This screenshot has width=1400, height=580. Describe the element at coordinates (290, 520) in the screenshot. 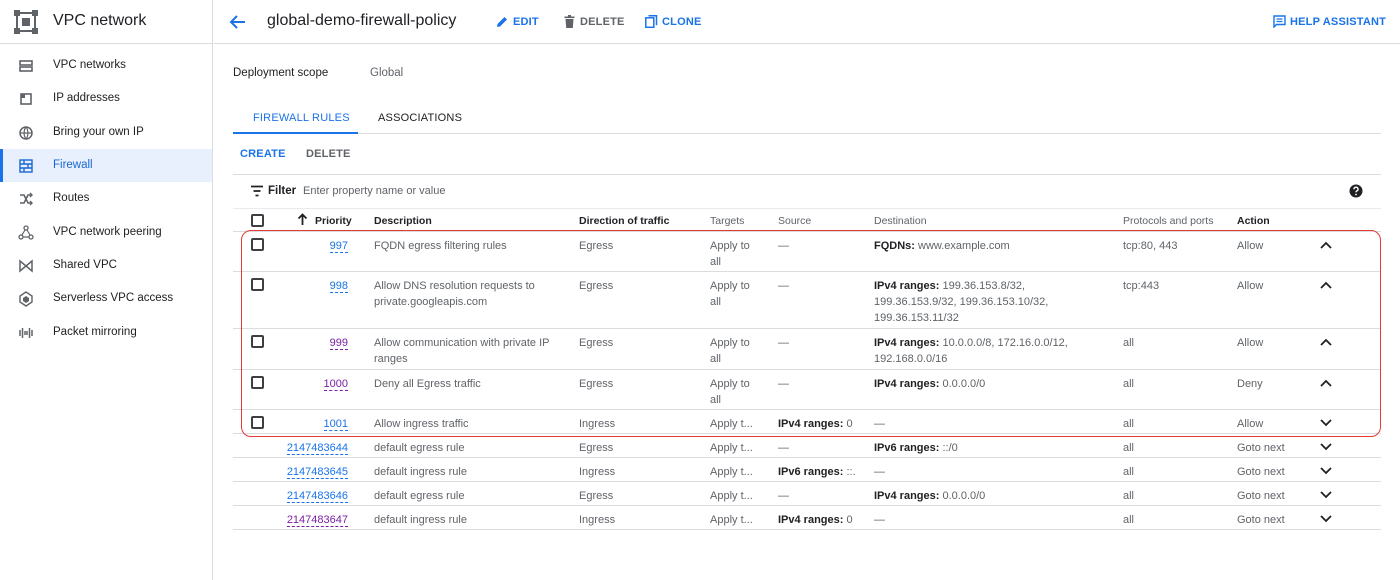

I see `priority-link: 2147483647` at that location.